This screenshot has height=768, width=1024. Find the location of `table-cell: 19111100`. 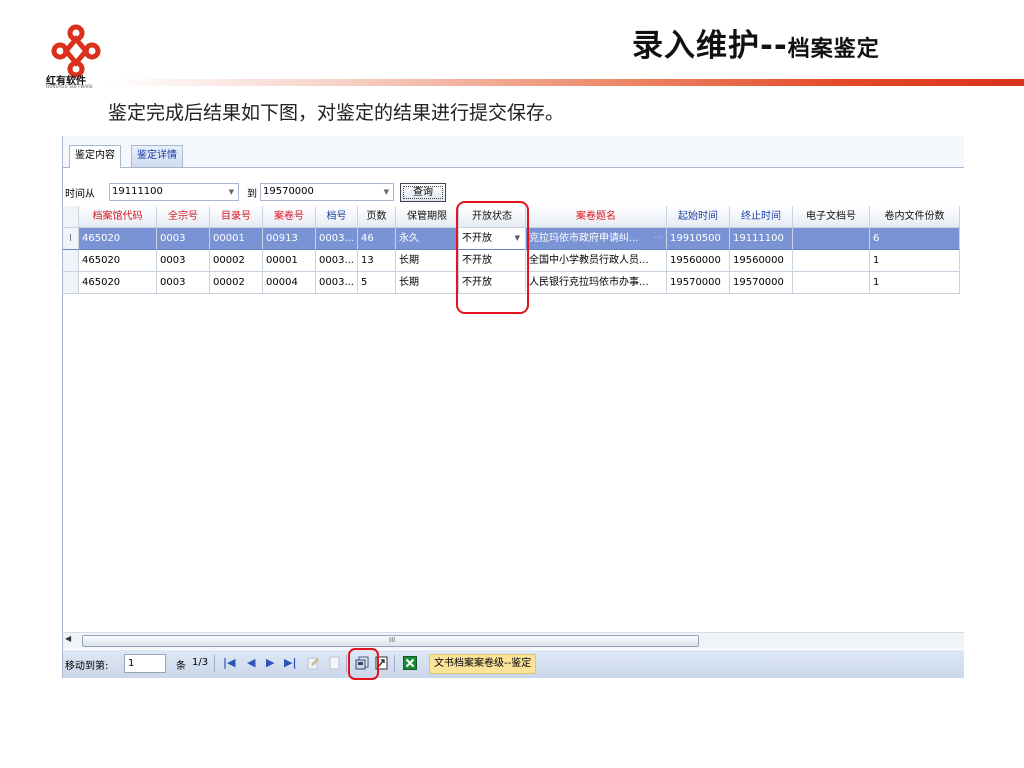

table-cell: 19111100 is located at coordinates (761, 239).